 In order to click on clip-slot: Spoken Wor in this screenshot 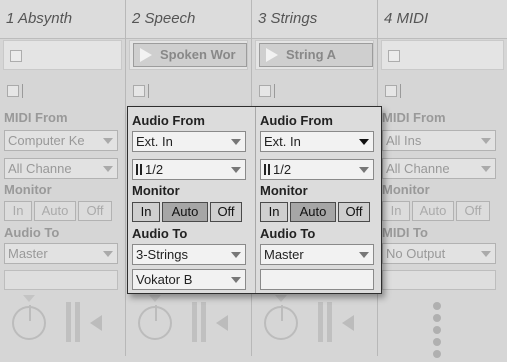, I will do `click(188, 55)`.